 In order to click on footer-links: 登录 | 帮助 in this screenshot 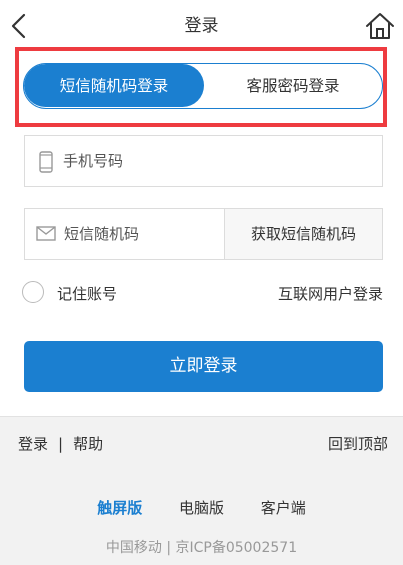, I will do `click(60, 443)`.